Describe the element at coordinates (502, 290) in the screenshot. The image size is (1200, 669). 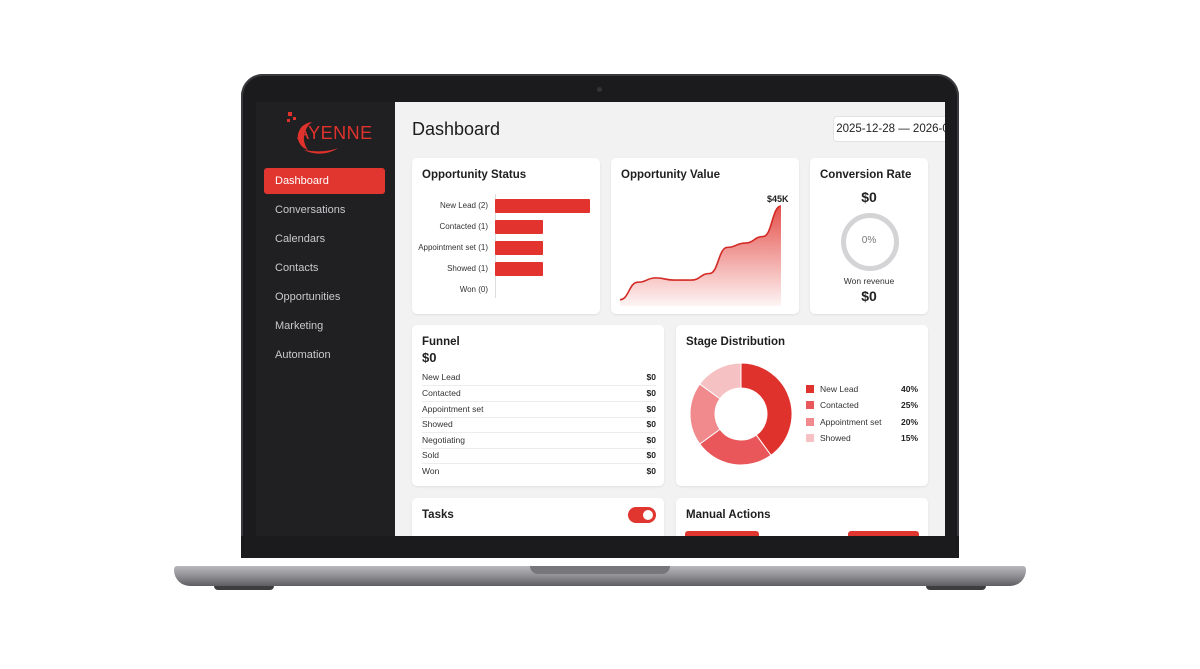
I see `bar-row: Won (0)` at that location.